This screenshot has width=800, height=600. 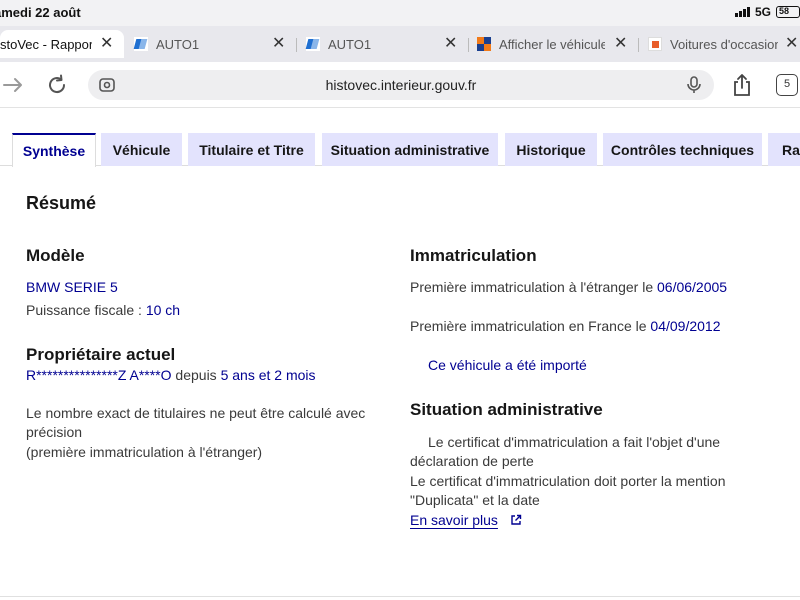 I want to click on browser-tab-auto1-a: AUTO1 ✕, so click(x=214, y=44).